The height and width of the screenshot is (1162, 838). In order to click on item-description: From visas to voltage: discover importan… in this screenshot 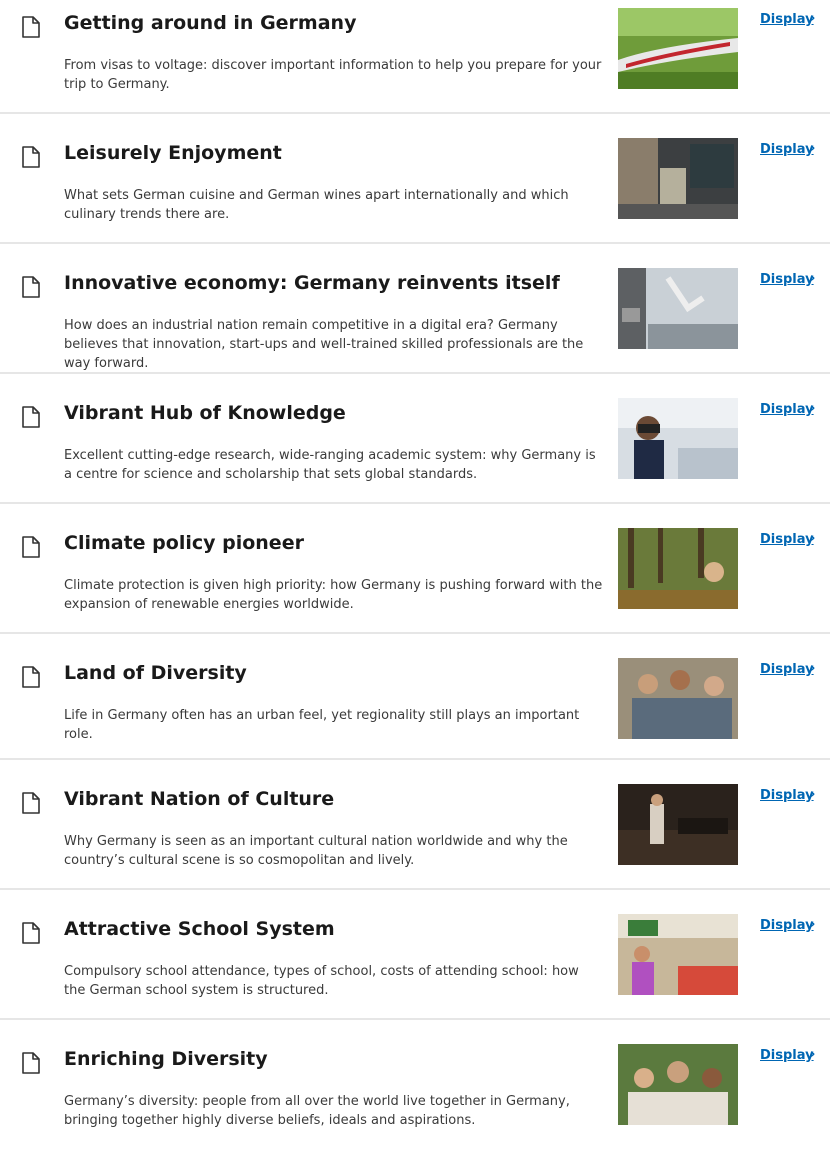, I will do `click(333, 75)`.